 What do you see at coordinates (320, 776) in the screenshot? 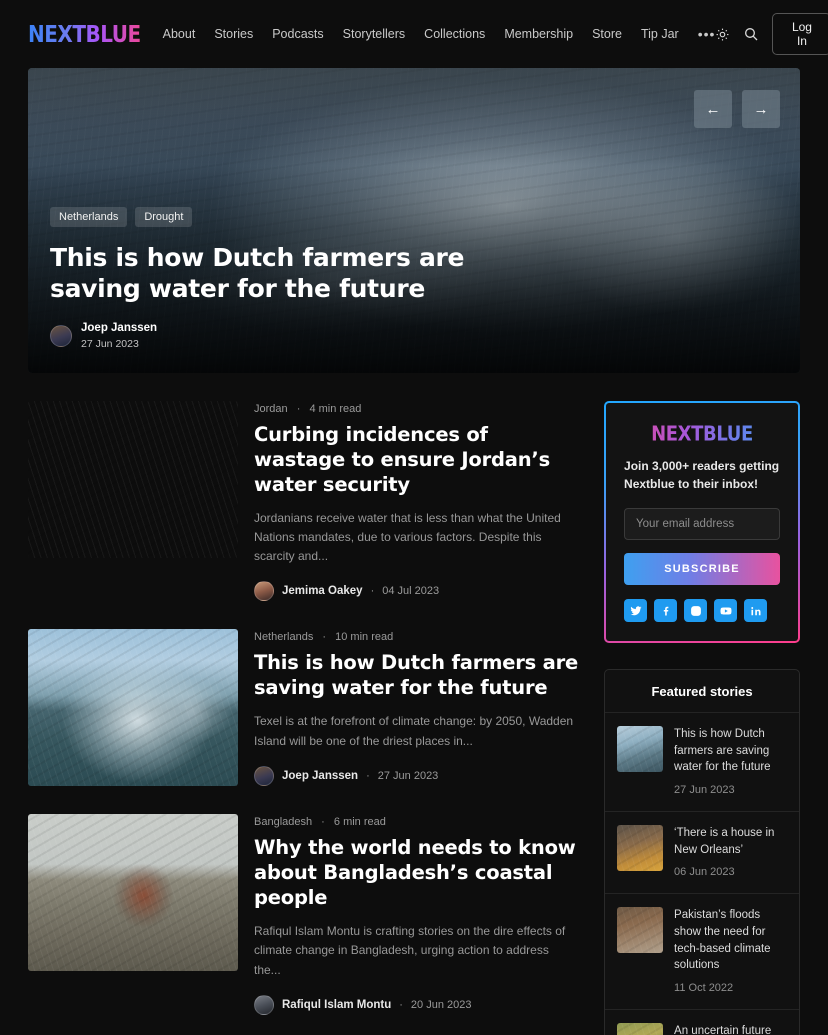
I see `article-author: Joep Janssen` at bounding box center [320, 776].